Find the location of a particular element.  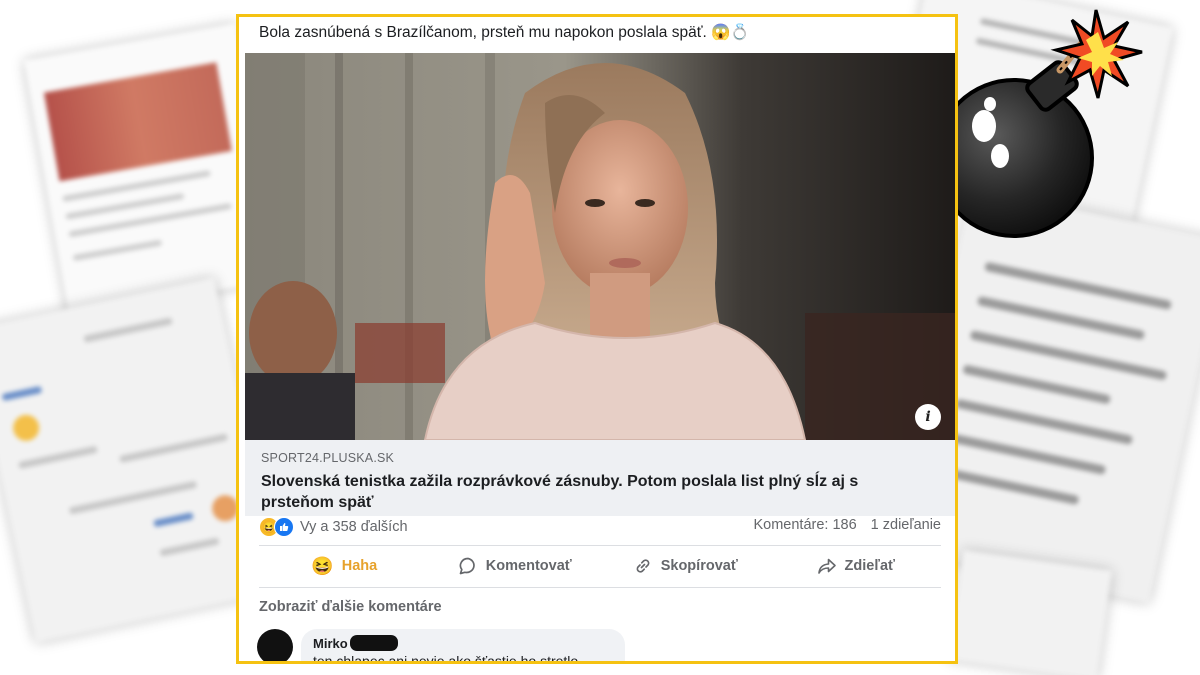

like-icon is located at coordinates (284, 527).